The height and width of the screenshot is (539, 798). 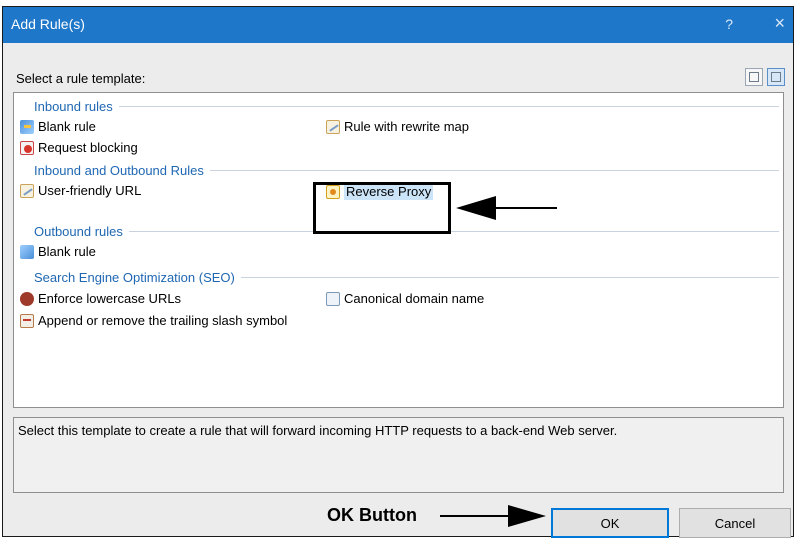 I want to click on ok-button-arrow, so click(x=493, y=516).